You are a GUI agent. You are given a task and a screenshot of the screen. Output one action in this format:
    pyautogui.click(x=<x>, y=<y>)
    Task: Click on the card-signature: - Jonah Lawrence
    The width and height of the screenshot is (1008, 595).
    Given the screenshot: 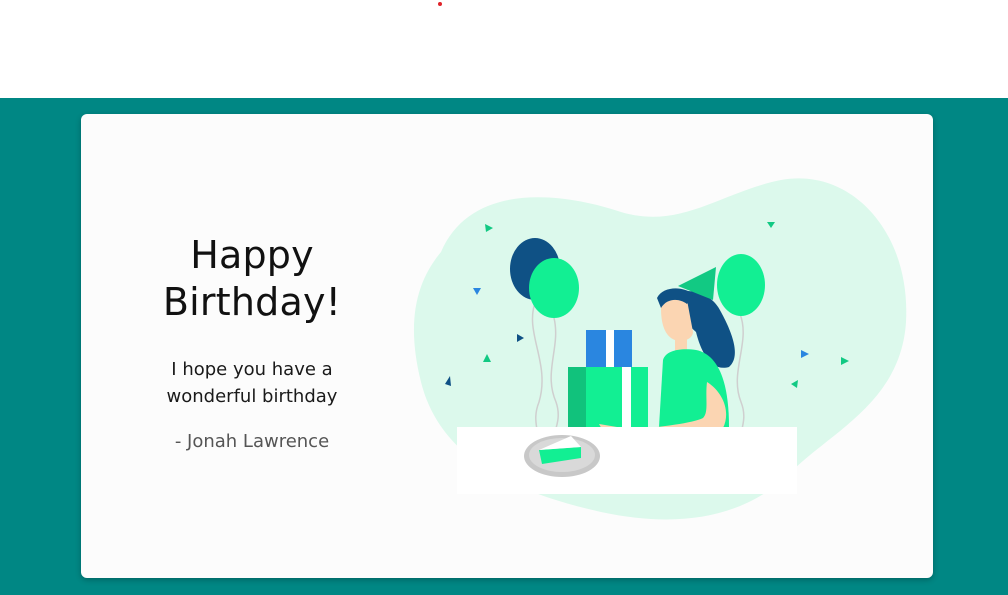 What is the action you would take?
    pyautogui.click(x=252, y=441)
    